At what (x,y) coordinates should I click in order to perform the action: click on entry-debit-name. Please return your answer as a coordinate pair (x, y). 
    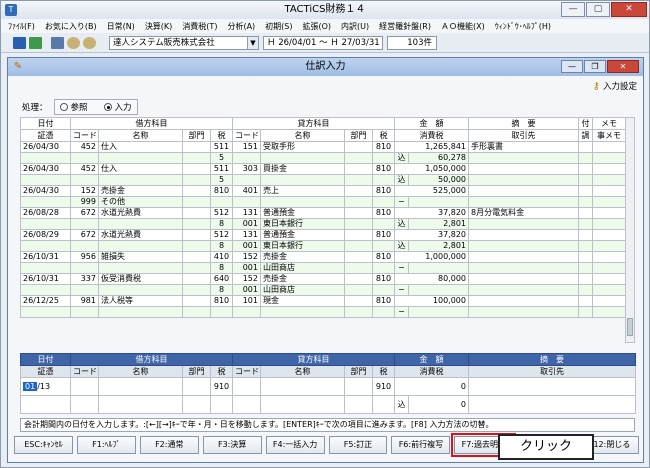
    Looking at the image, I should click on (140, 386).